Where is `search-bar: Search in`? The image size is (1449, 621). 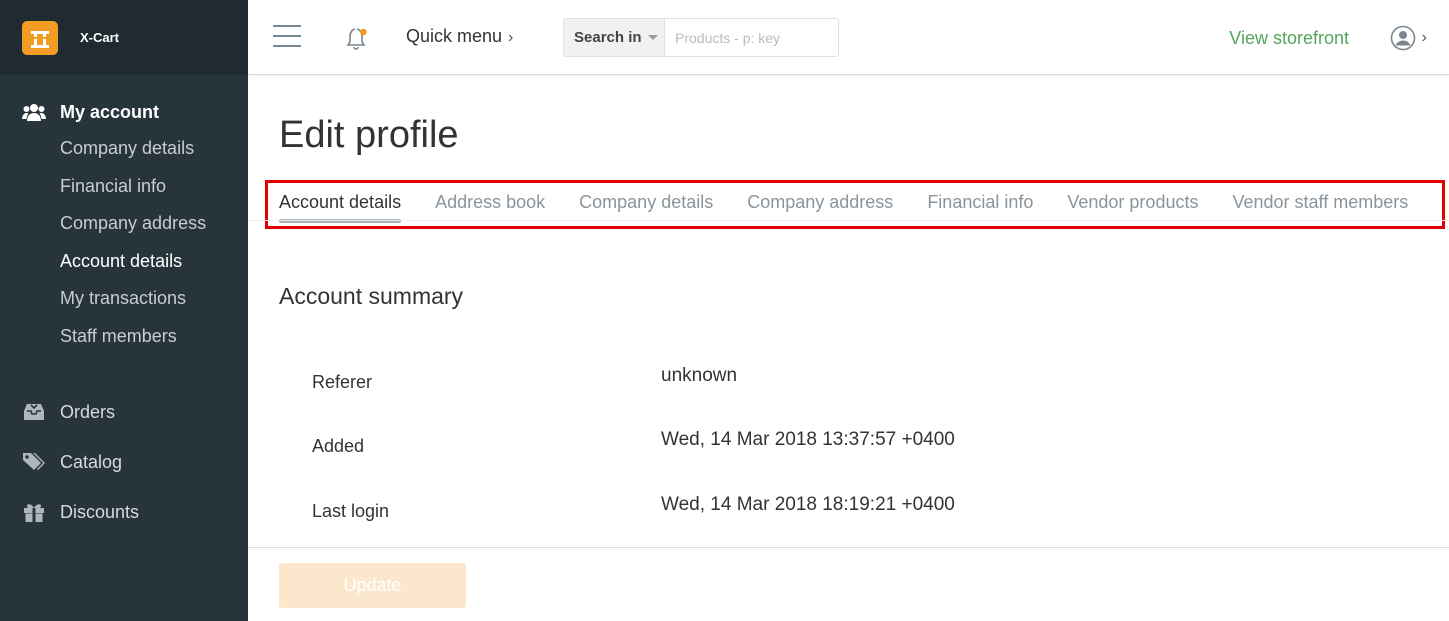 search-bar: Search in is located at coordinates (701, 37).